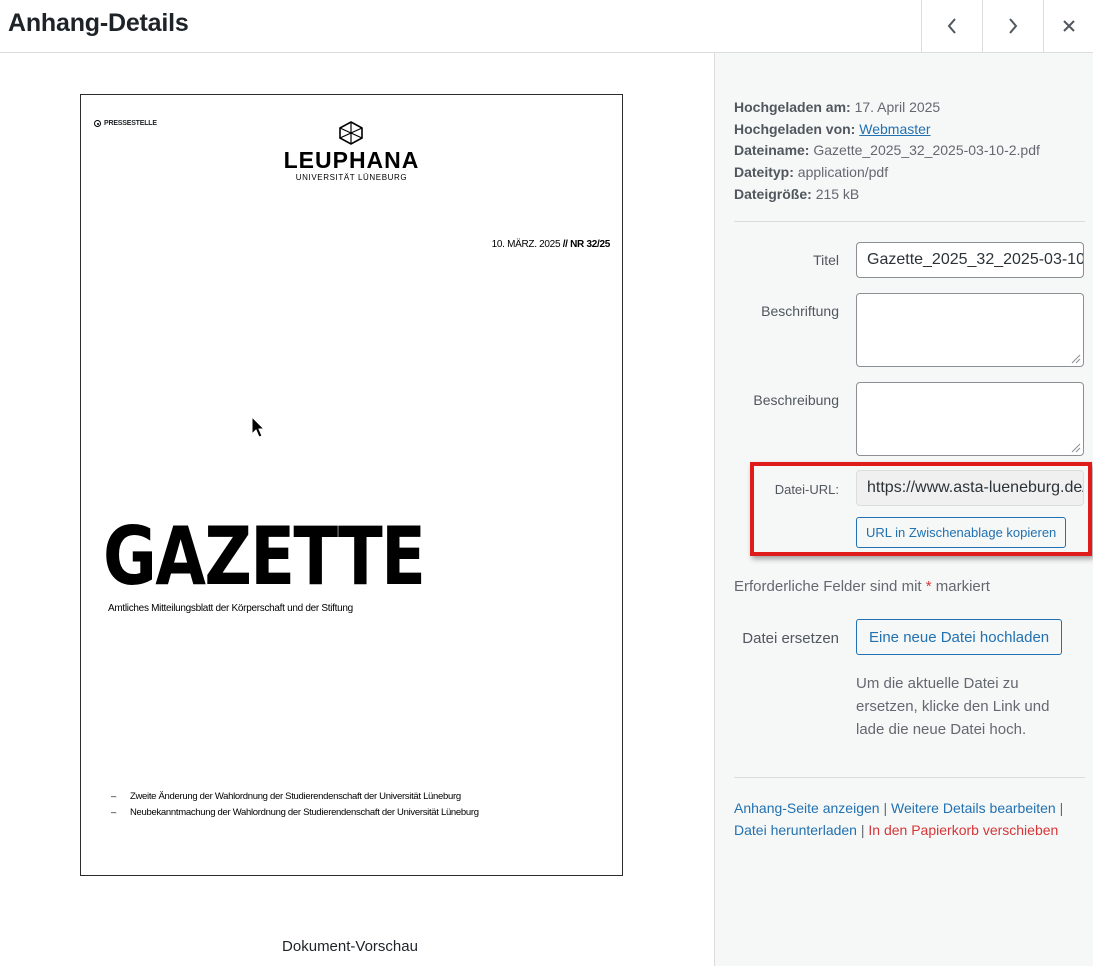 The width and height of the screenshot is (1093, 966). Describe the element at coordinates (797, 193) in the screenshot. I see `filesize-row: Dateigröße: 215 kB` at that location.